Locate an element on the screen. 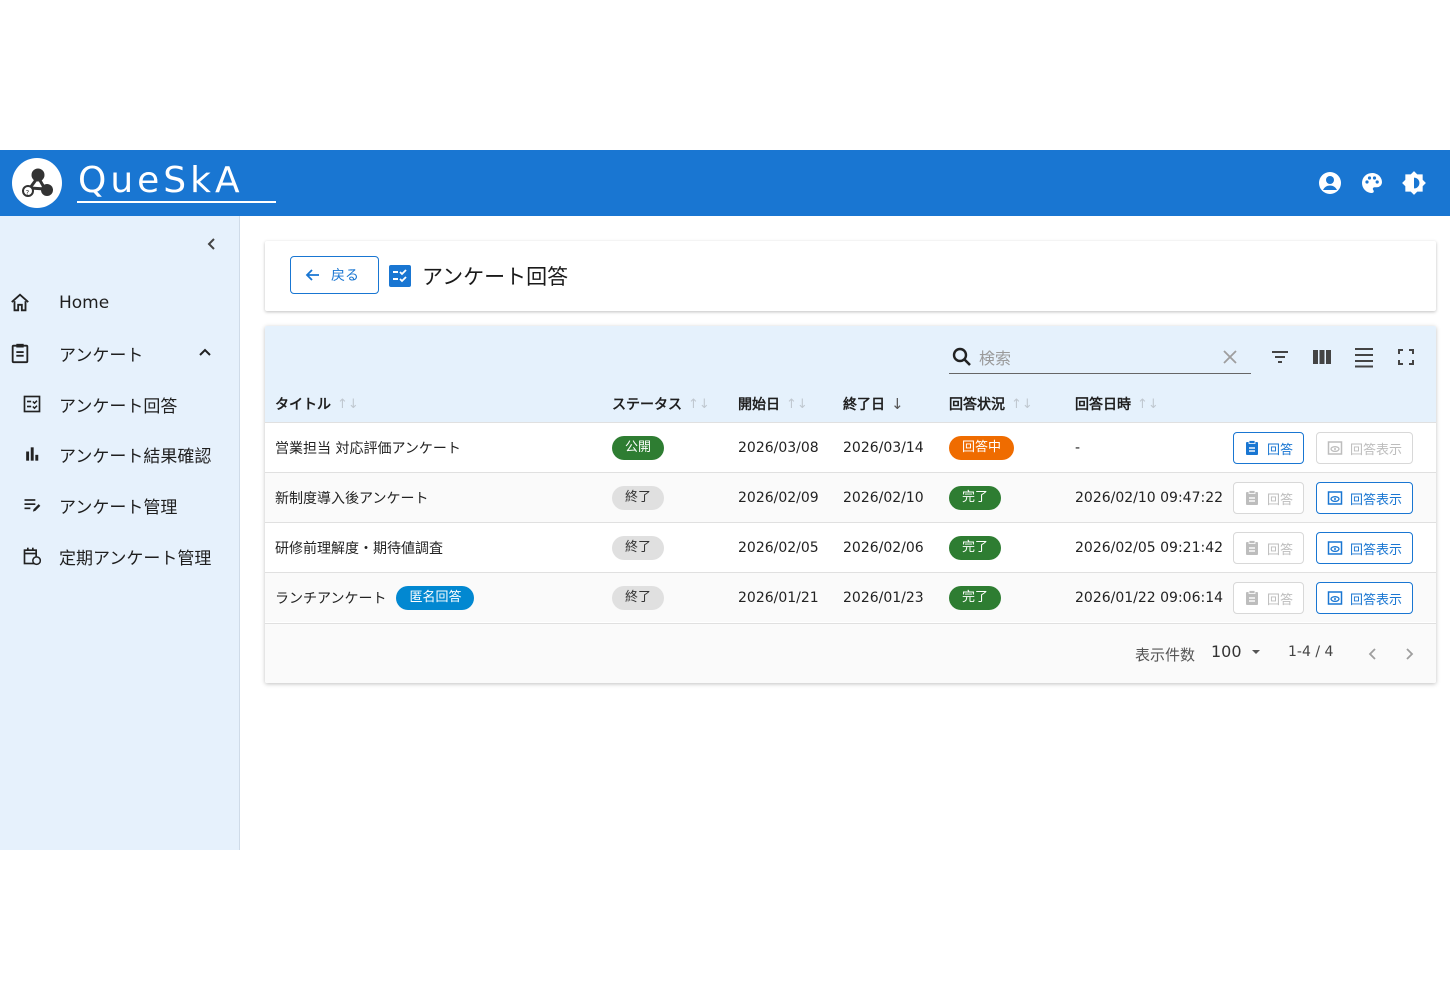  rows-per-page-select: 100 is located at coordinates (1236, 651).